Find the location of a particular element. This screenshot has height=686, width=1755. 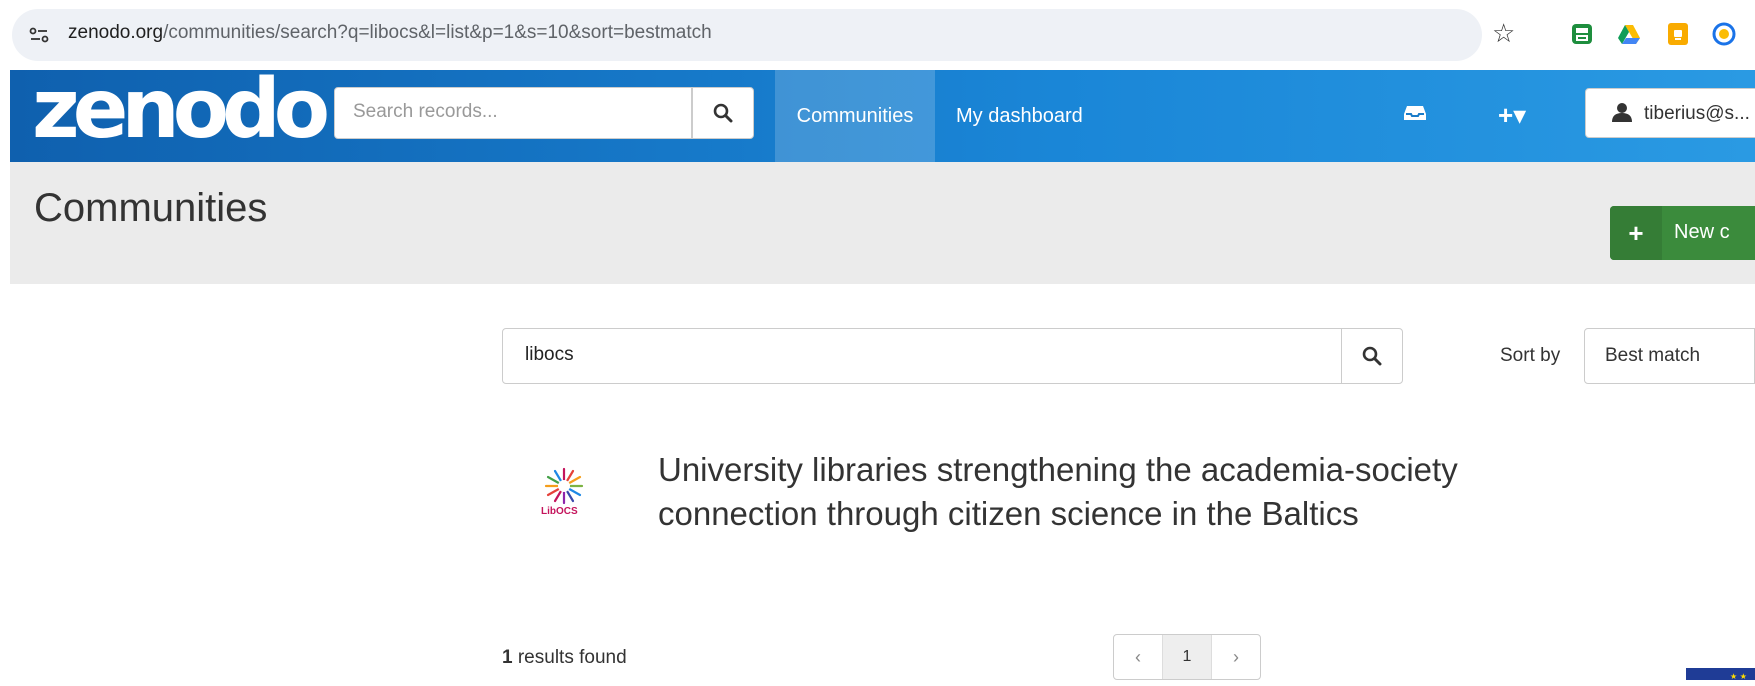

url-host: zenodo.org is located at coordinates (116, 32).